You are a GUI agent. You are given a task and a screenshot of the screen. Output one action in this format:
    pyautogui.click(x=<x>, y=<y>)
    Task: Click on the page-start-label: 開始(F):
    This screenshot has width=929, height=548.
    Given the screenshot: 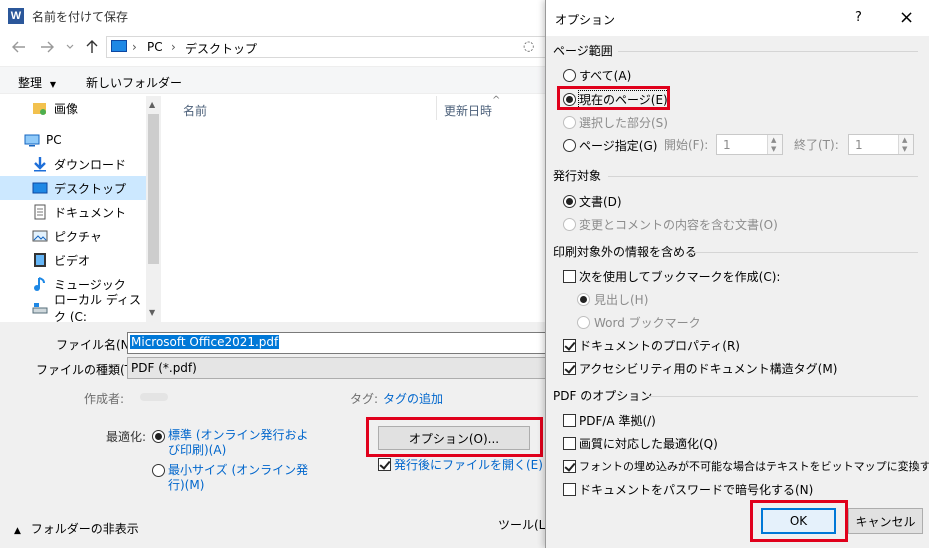 What is the action you would take?
    pyautogui.click(x=686, y=145)
    